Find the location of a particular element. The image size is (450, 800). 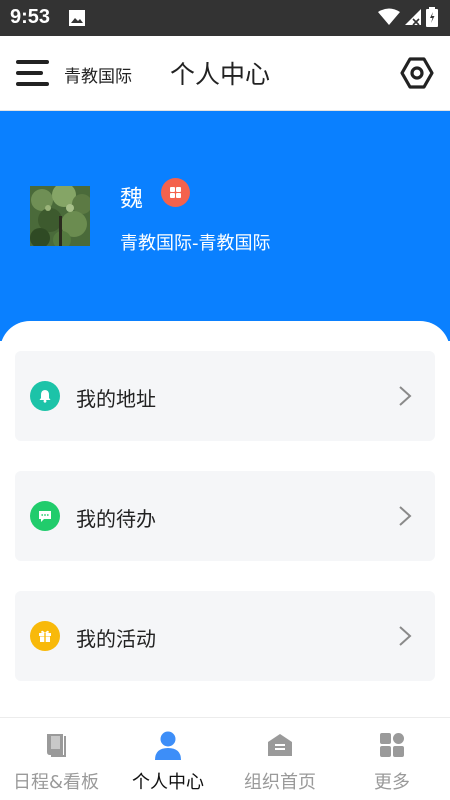

org-name: 青教国际 is located at coordinates (98, 74).